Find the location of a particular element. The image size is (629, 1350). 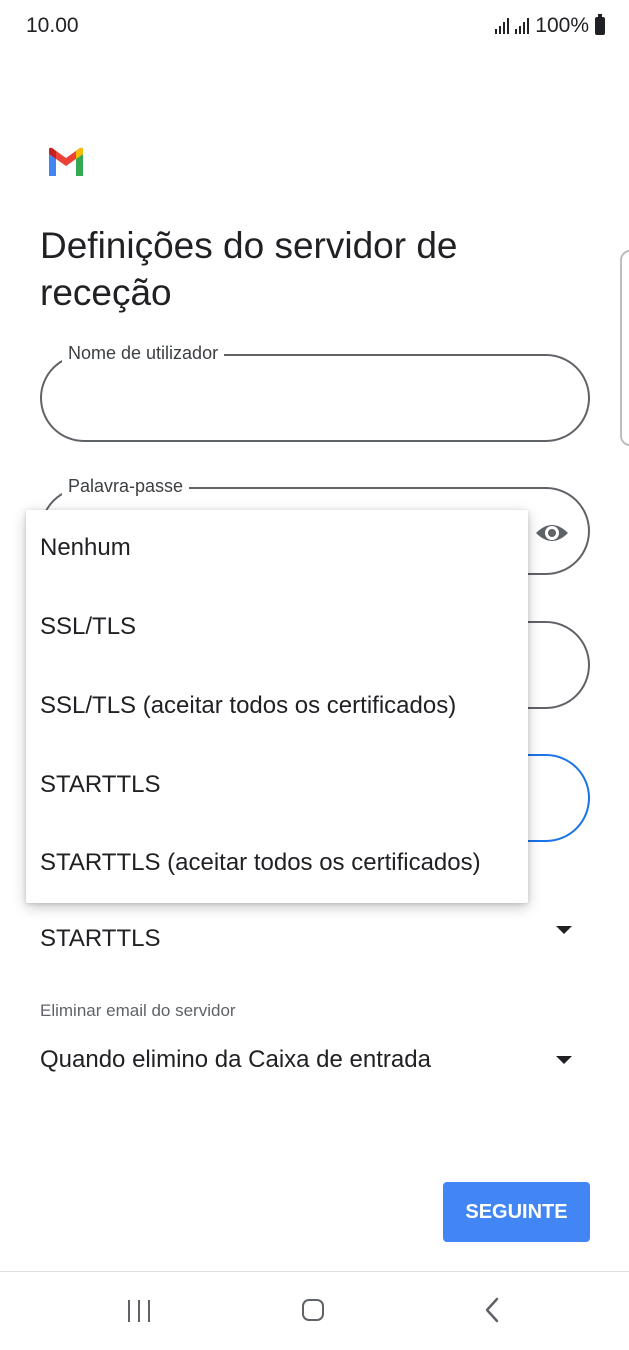

username-label: Nome de utilizador is located at coordinates (143, 353).